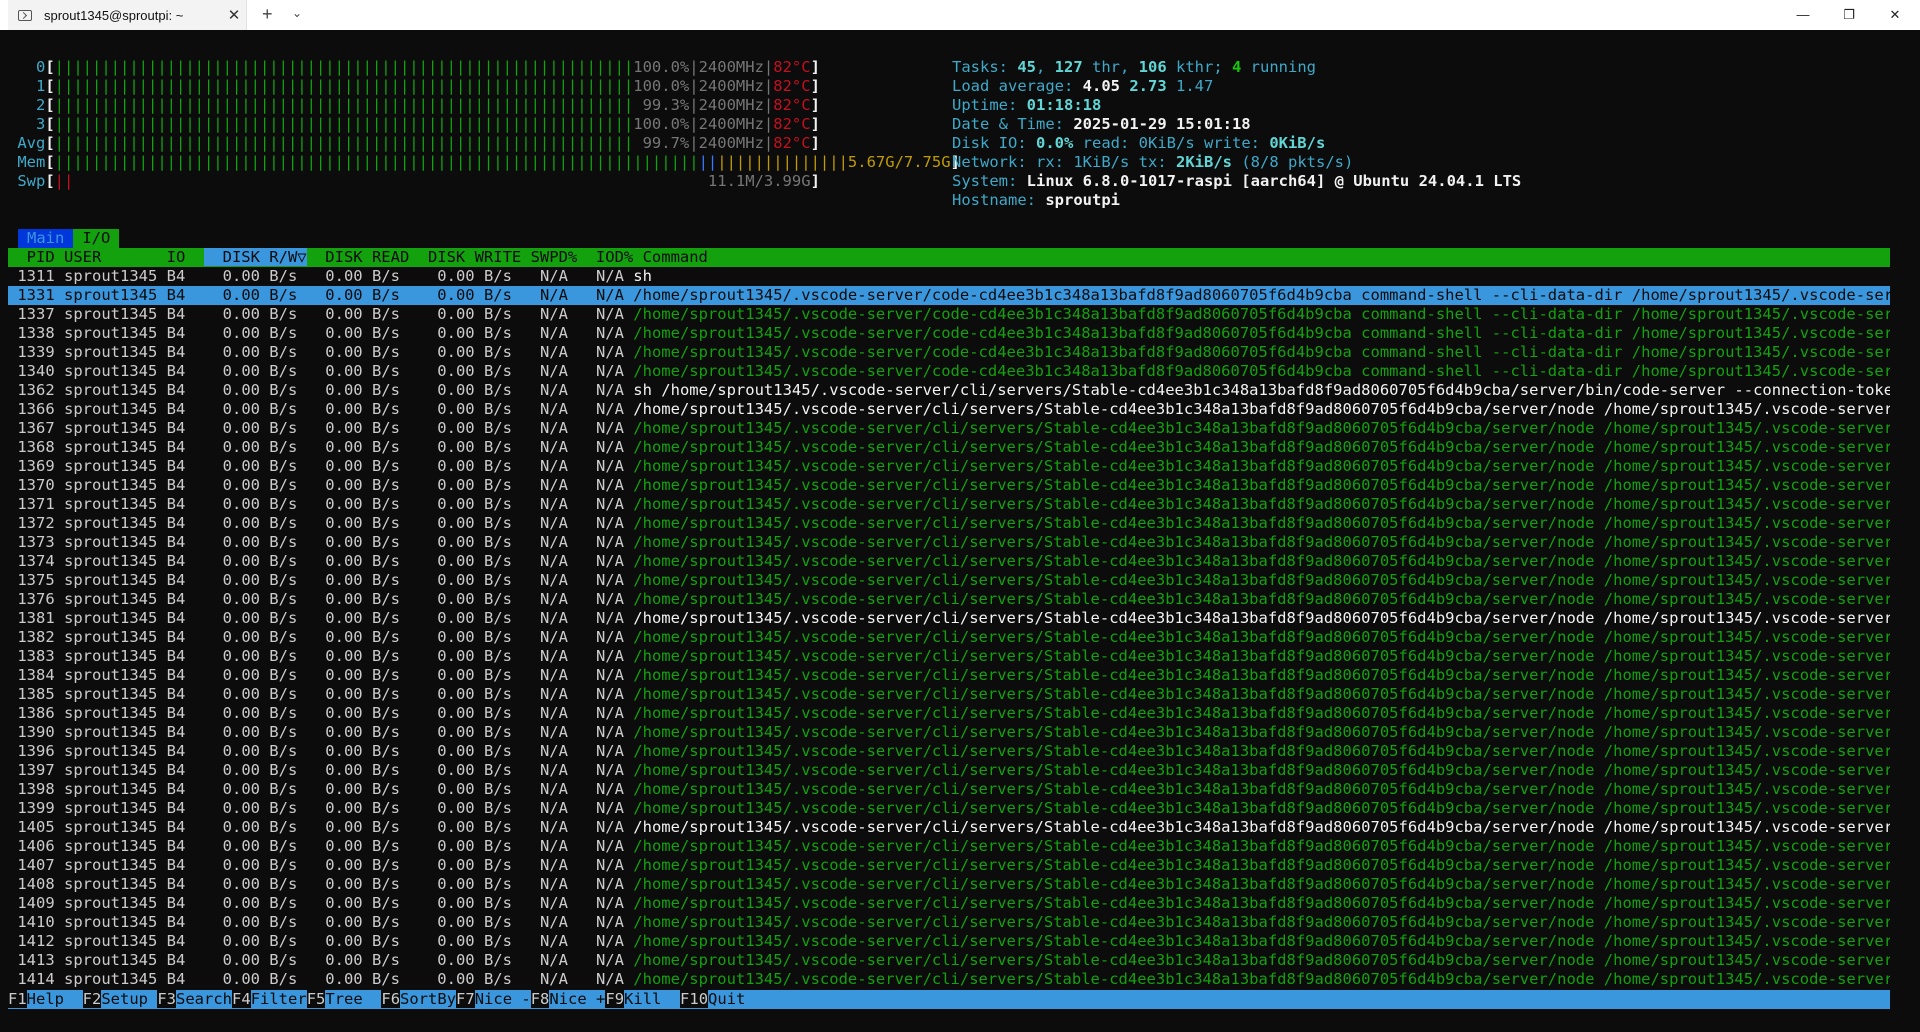  Describe the element at coordinates (493, 999) in the screenshot. I see `fkey-f7: F7Nice -` at that location.